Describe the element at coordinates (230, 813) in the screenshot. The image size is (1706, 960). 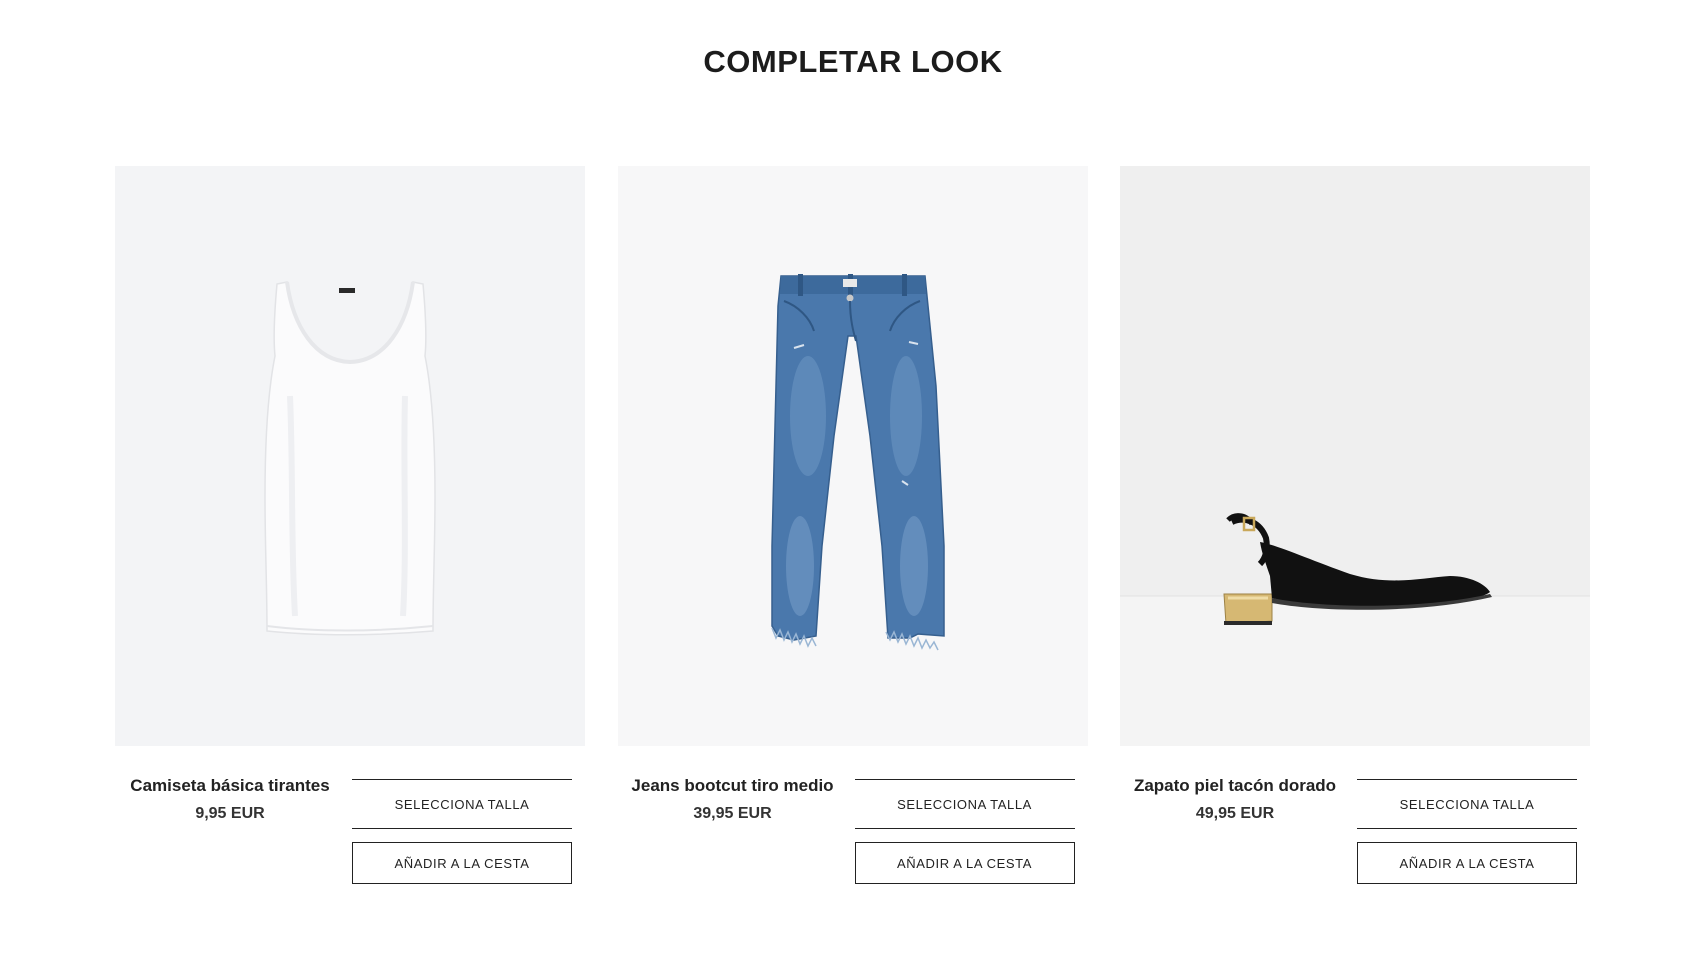
I see `product-price: 9,95 EUR` at that location.